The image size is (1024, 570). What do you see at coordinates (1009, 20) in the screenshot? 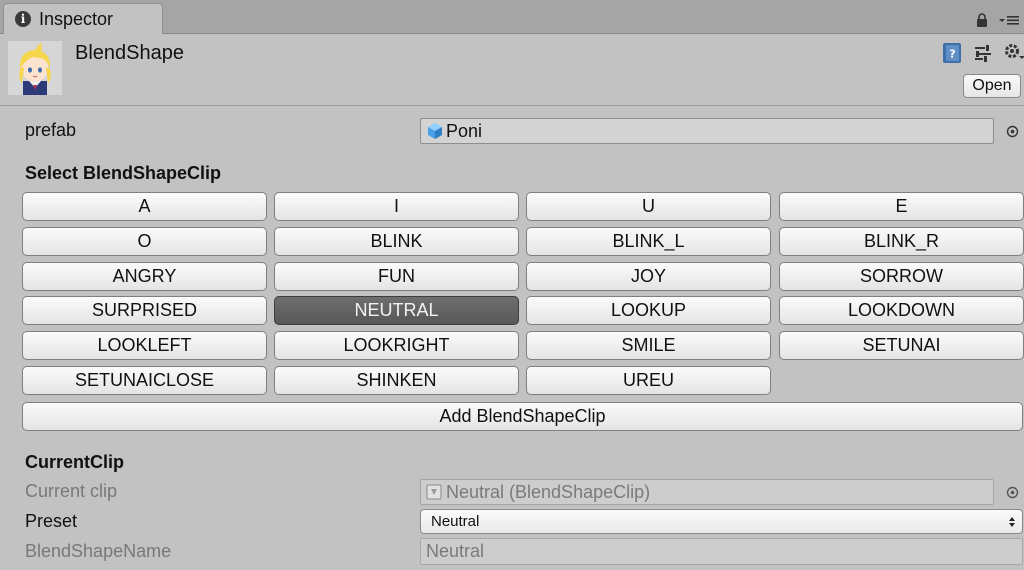
I see `tab-menu-icon` at bounding box center [1009, 20].